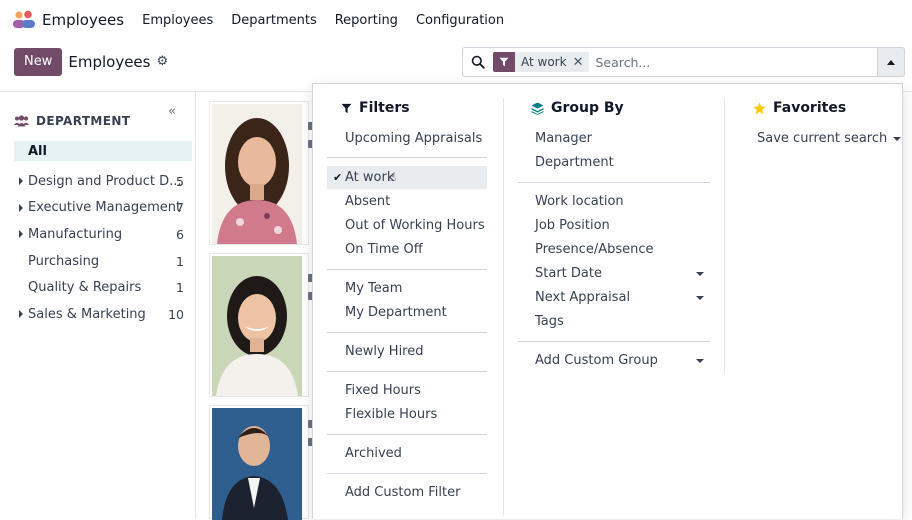  I want to click on search-panel-toggle-button, so click(891, 62).